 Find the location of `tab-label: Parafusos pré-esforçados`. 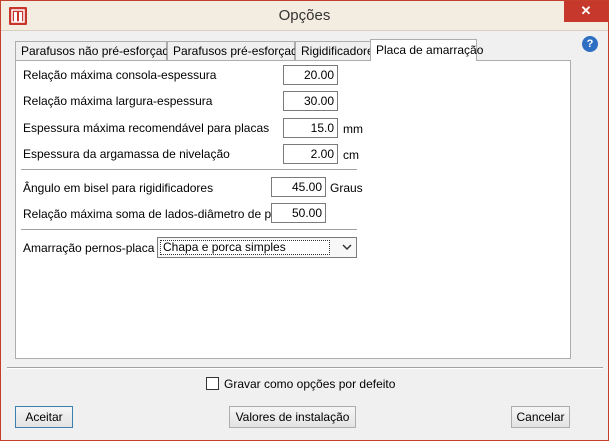

tab-label: Parafusos pré-esforçados is located at coordinates (242, 51).